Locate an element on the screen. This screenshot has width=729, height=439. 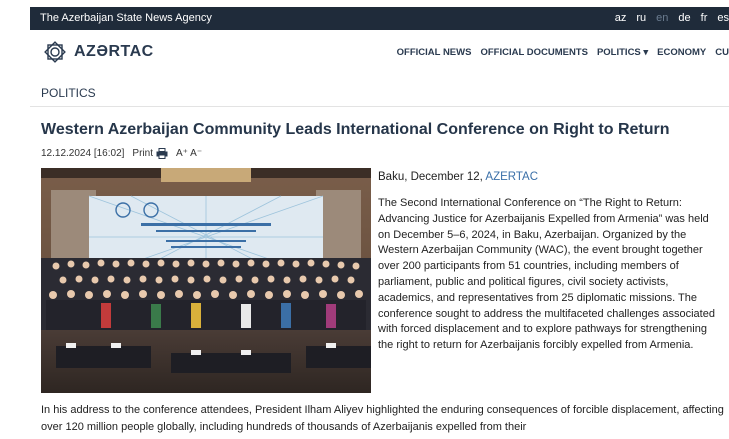
dateline-text: Baku, December 12, is located at coordinates (432, 177).